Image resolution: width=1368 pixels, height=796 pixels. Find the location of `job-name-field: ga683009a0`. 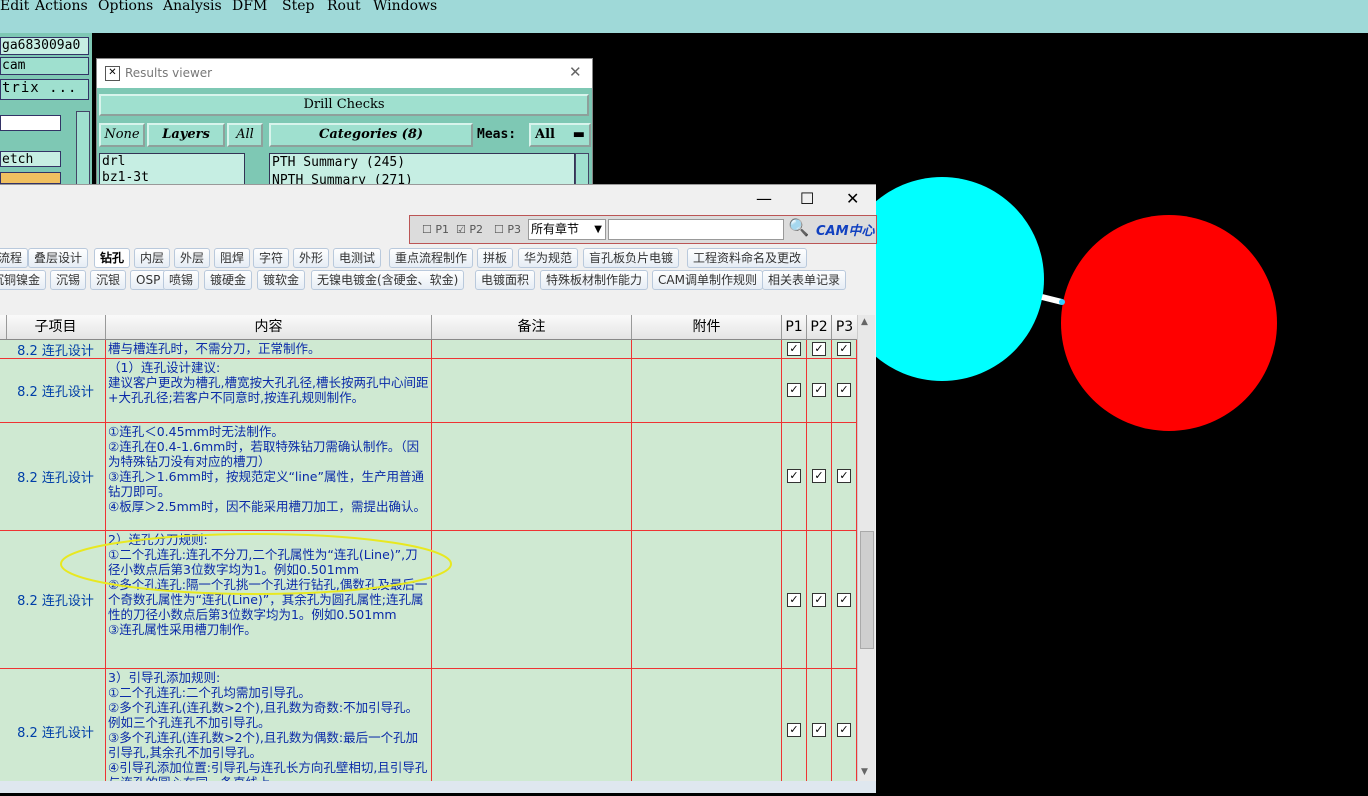

job-name-field: ga683009a0 is located at coordinates (44, 46).